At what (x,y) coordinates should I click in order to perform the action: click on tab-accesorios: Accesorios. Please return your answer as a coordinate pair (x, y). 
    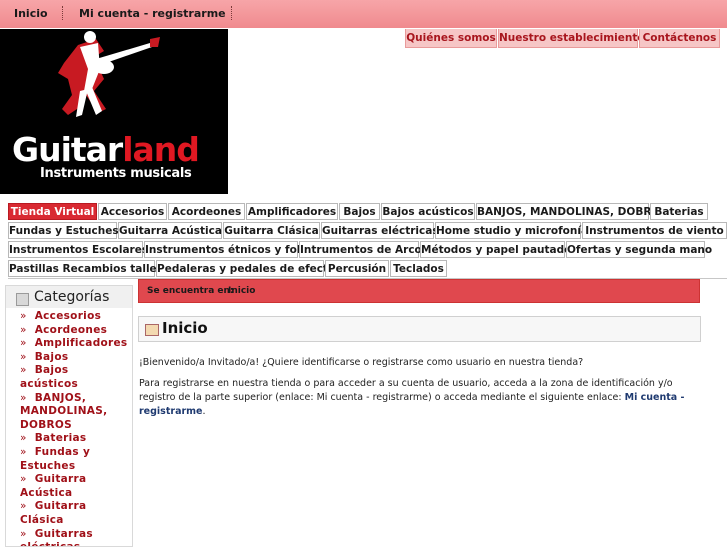
    Looking at the image, I should click on (132, 211).